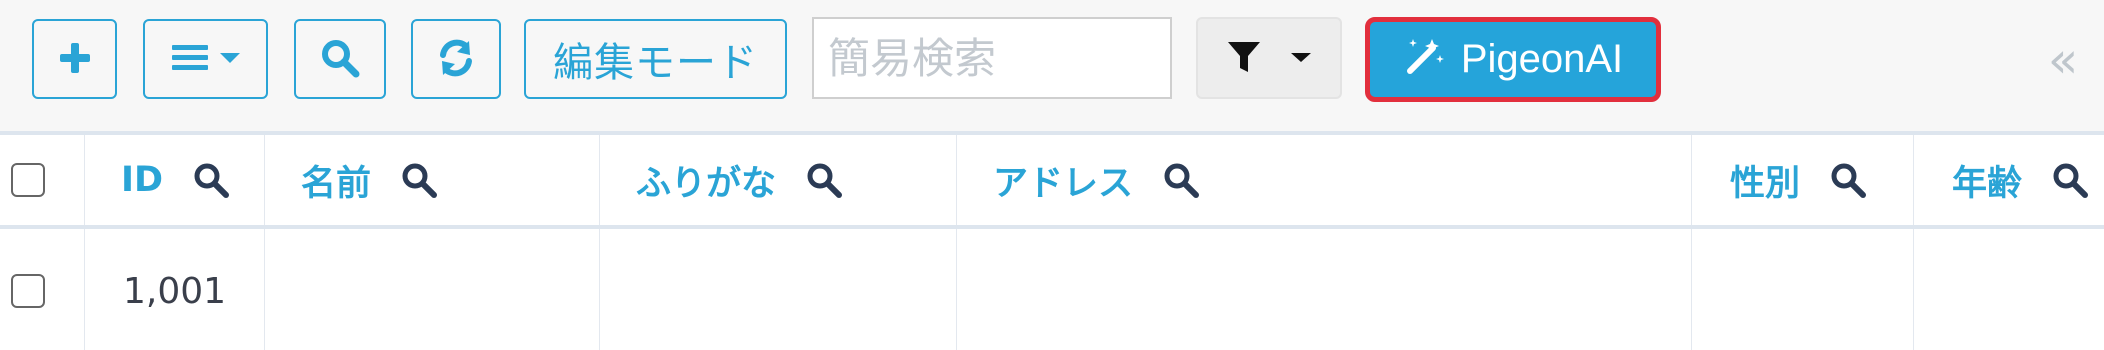  Describe the element at coordinates (1324, 289) in the screenshot. I see `address-cell` at that location.